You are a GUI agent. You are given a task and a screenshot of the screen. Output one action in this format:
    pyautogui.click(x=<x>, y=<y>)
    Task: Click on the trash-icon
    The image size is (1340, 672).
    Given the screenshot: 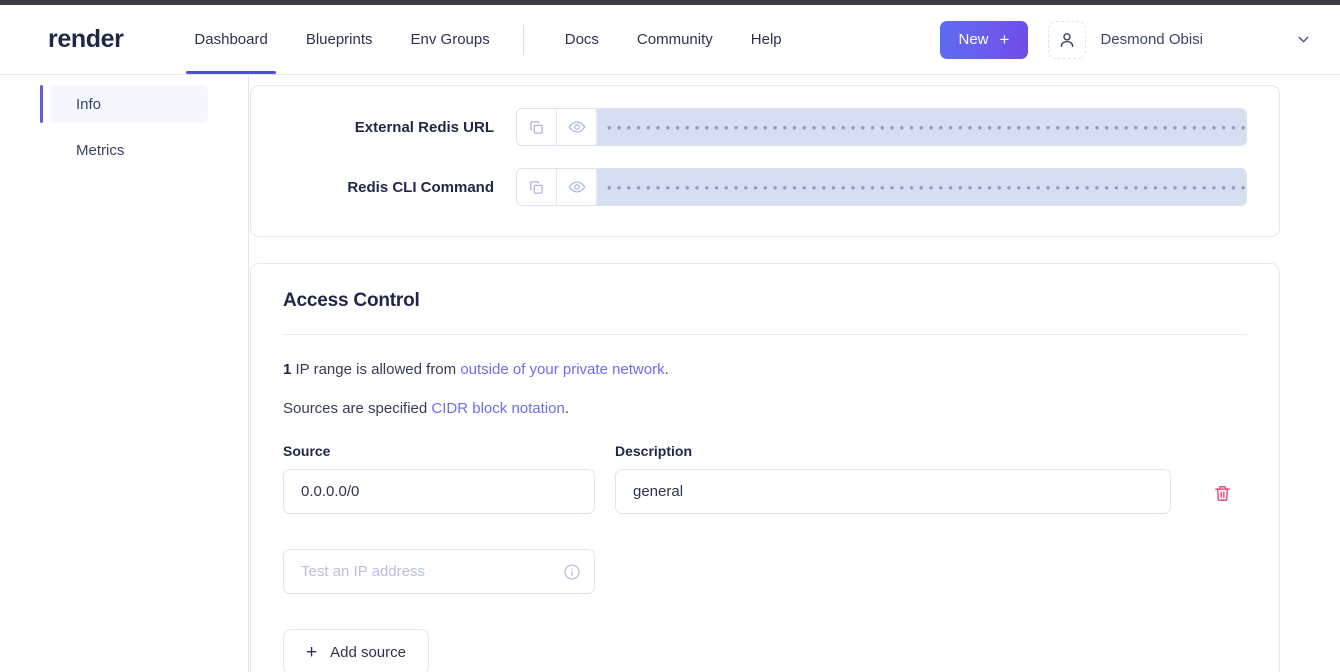 What is the action you would take?
    pyautogui.click(x=1222, y=493)
    